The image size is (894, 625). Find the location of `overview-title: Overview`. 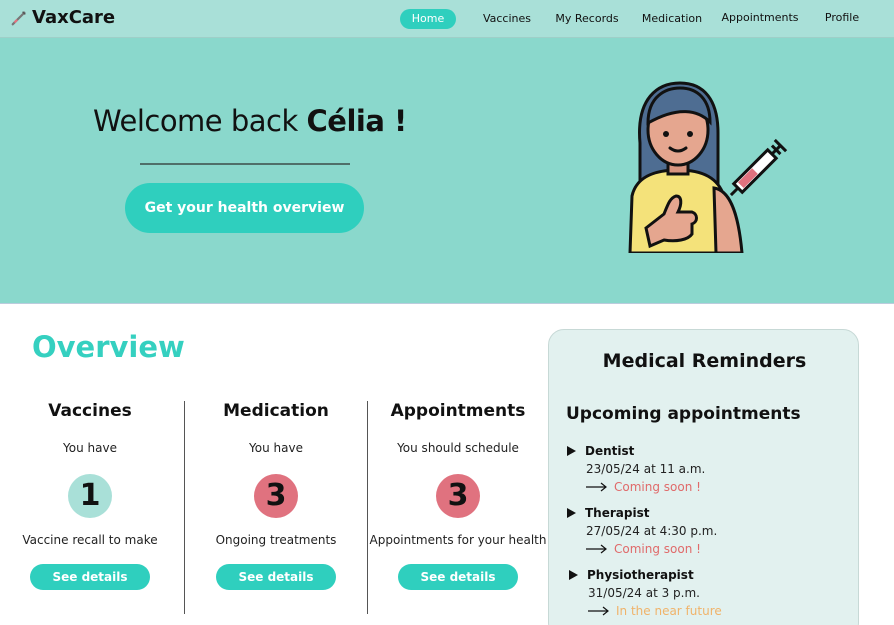

overview-title: Overview is located at coordinates (108, 347).